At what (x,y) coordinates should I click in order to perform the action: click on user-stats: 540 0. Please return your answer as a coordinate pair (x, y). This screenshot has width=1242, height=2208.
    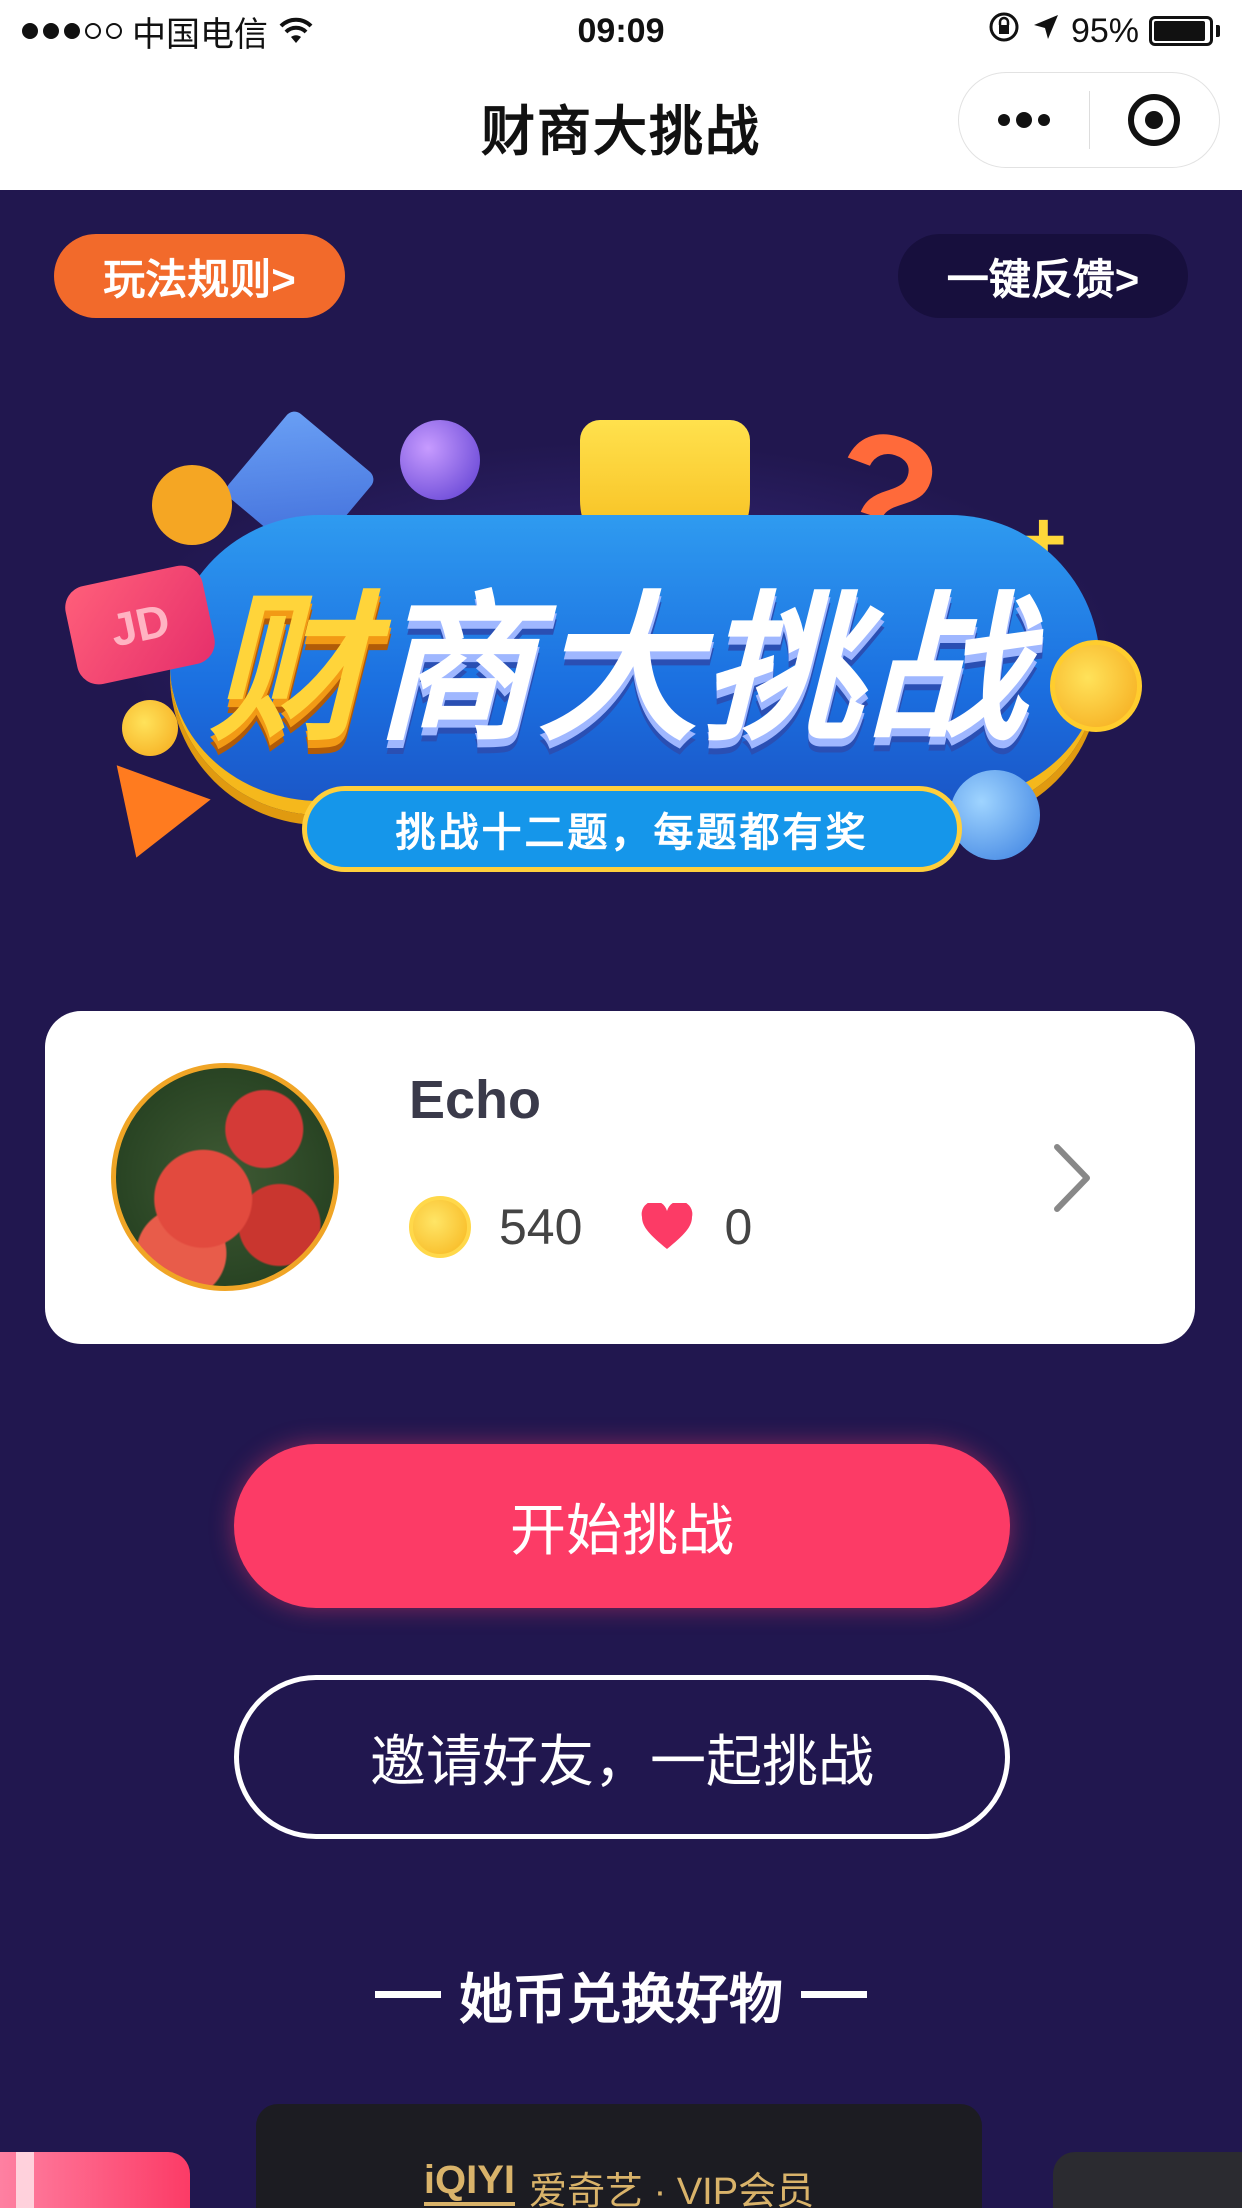
    Looking at the image, I should click on (580, 1227).